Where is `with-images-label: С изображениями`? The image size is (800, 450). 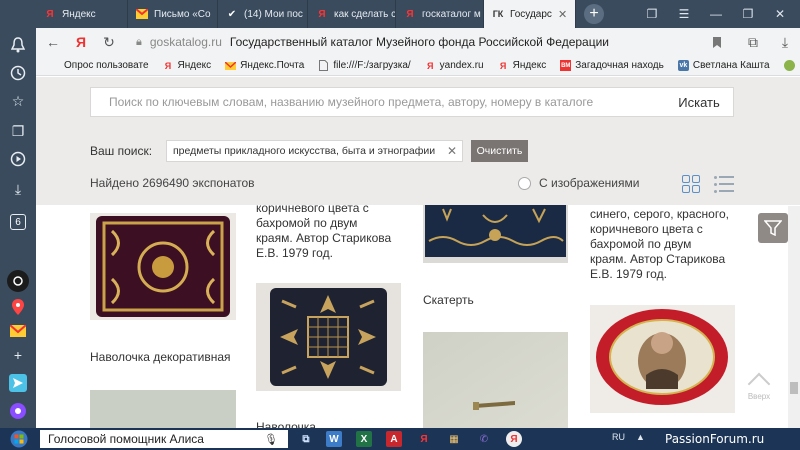 with-images-label: С изображениями is located at coordinates (589, 183).